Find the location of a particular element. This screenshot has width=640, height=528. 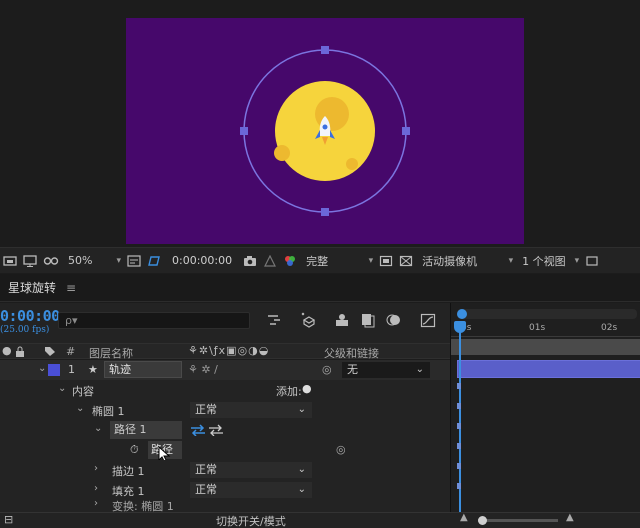

work-area-bar is located at coordinates (545, 347).